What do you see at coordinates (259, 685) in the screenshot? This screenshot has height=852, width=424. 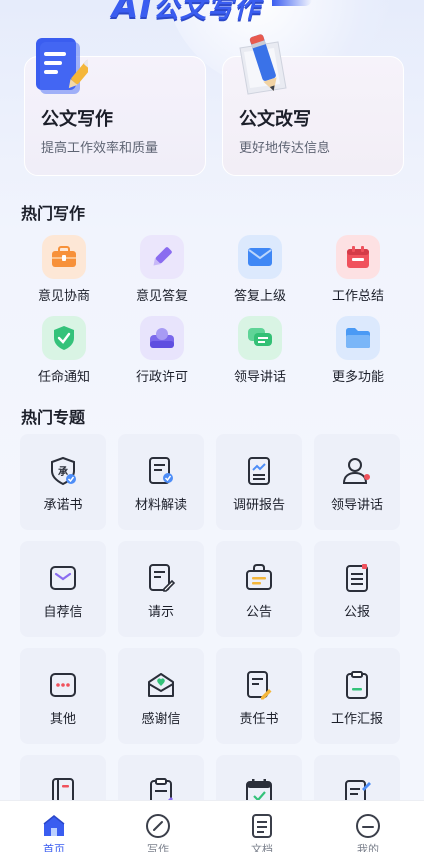 I see `doc-sign-icon` at bounding box center [259, 685].